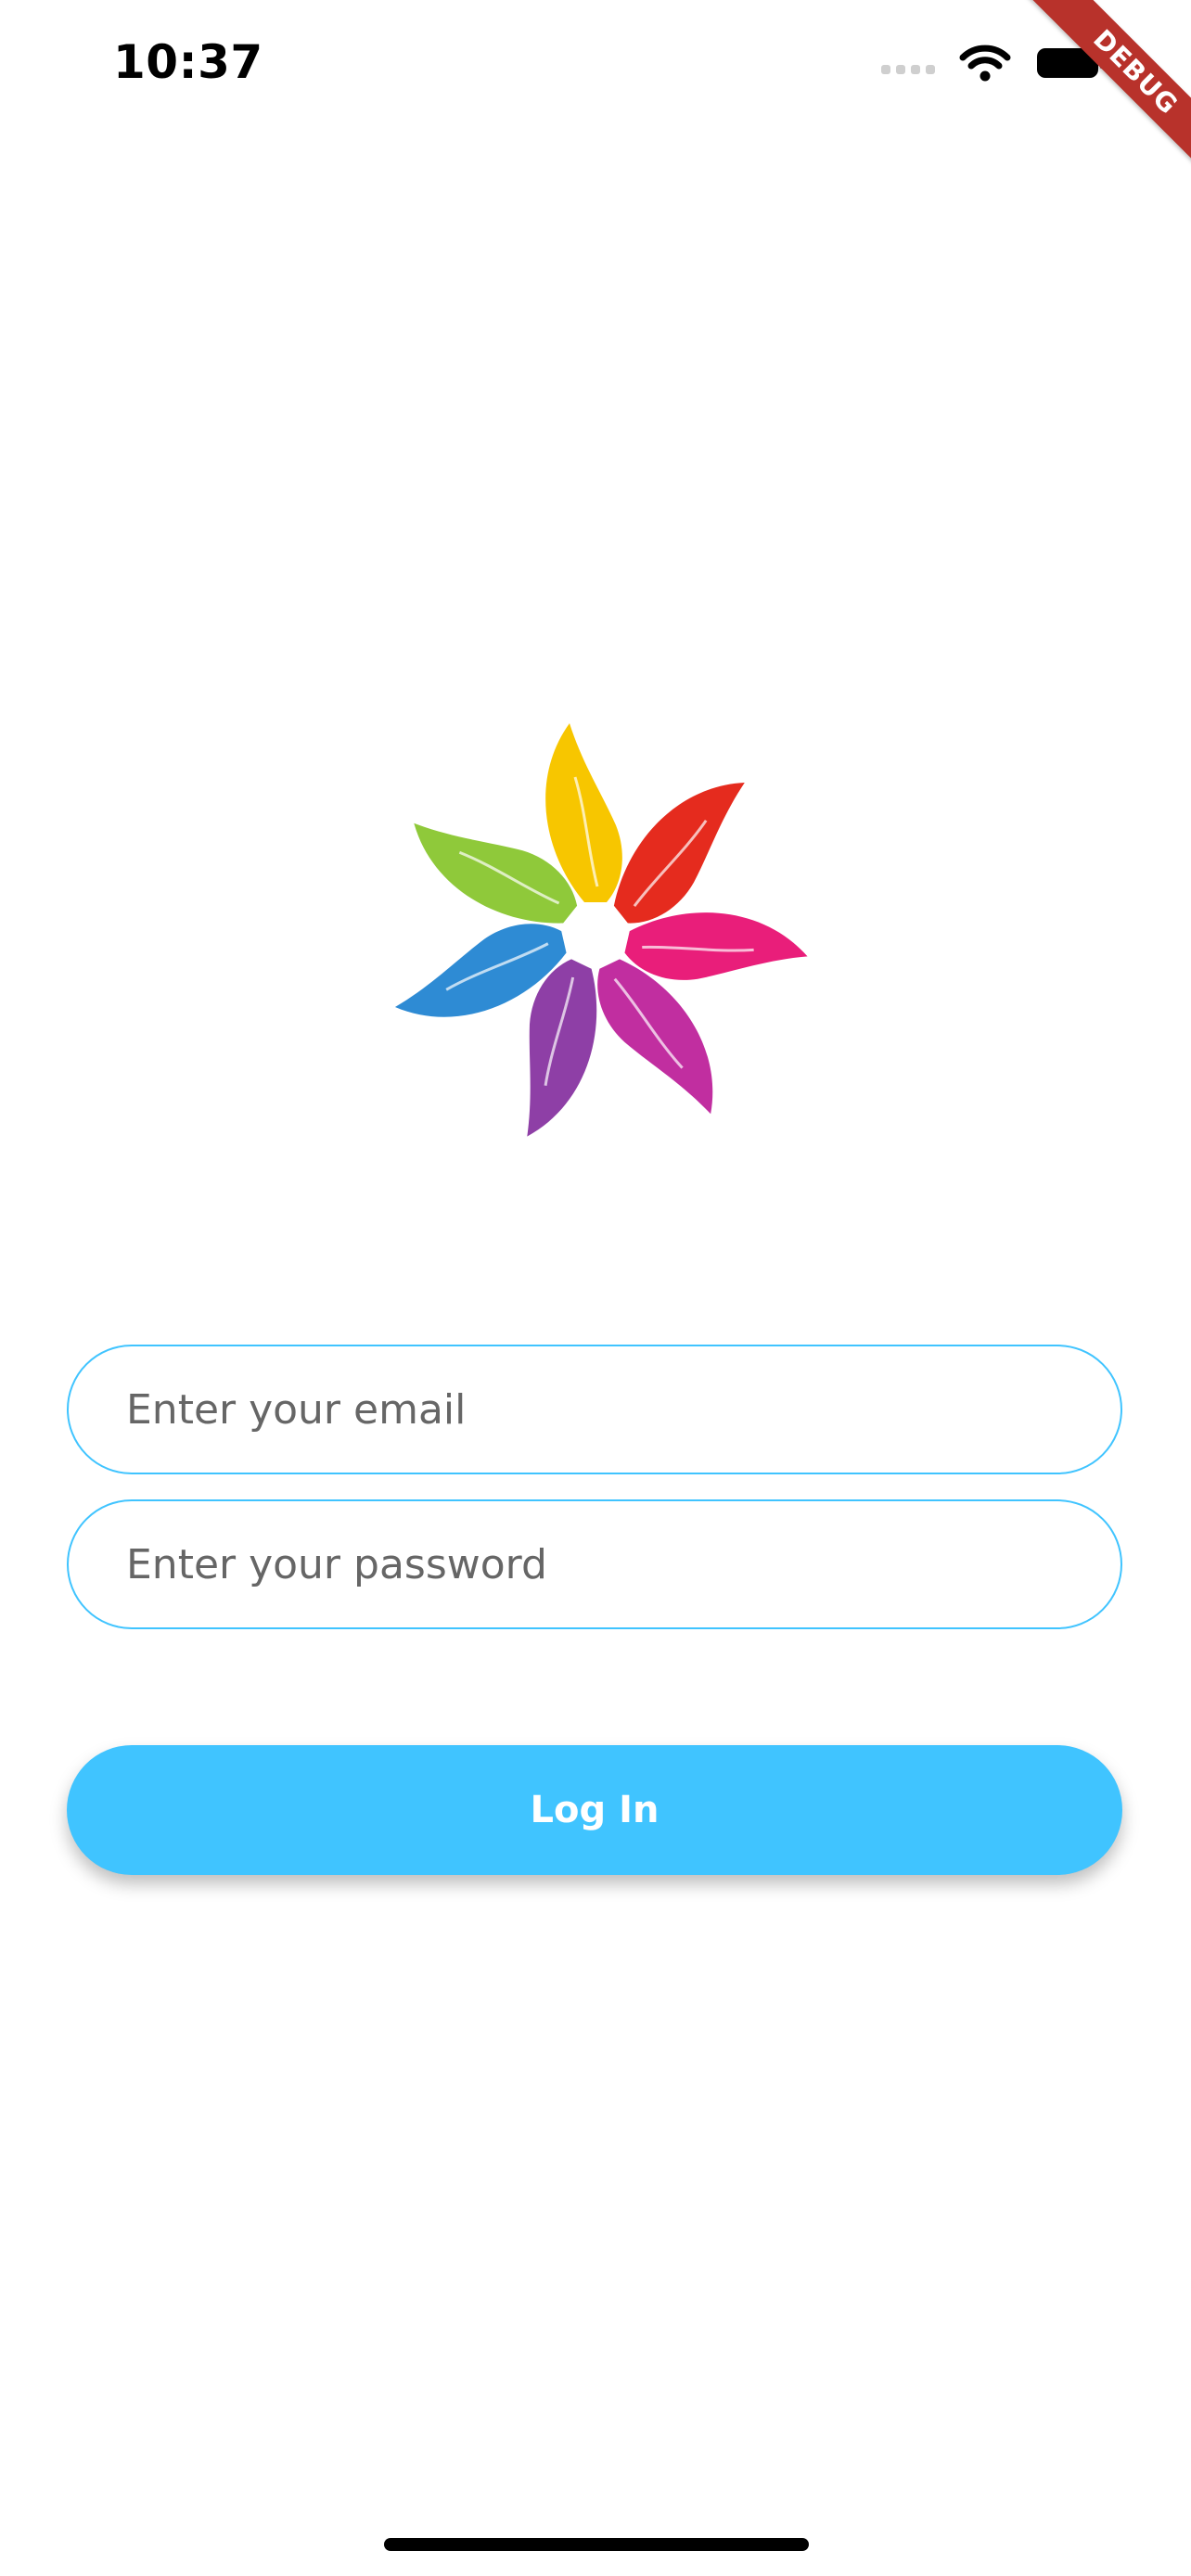 The width and height of the screenshot is (1191, 2576). I want to click on app-logo, so click(595, 935).